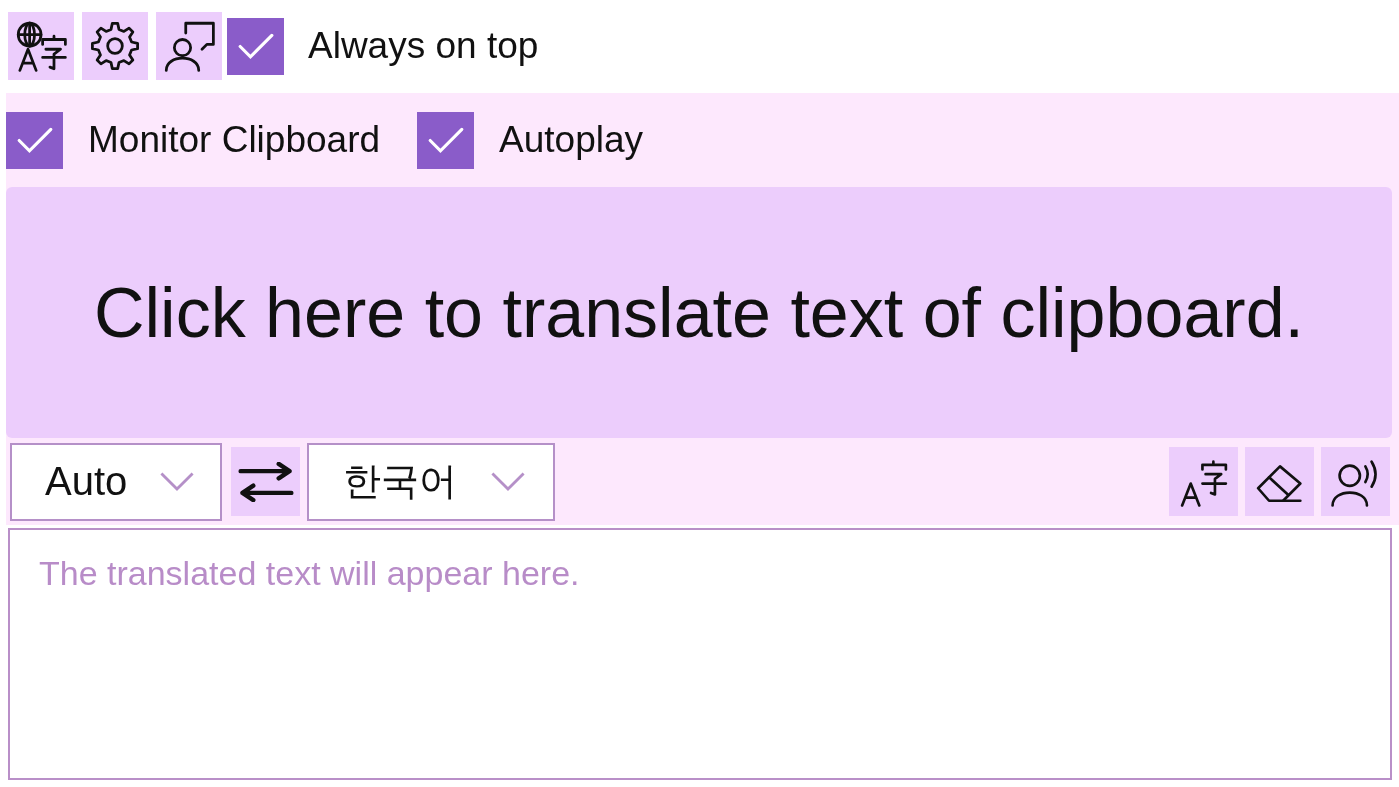 Image resolution: width=1399 pixels, height=787 pixels. I want to click on translate-settings-button, so click(41, 46).